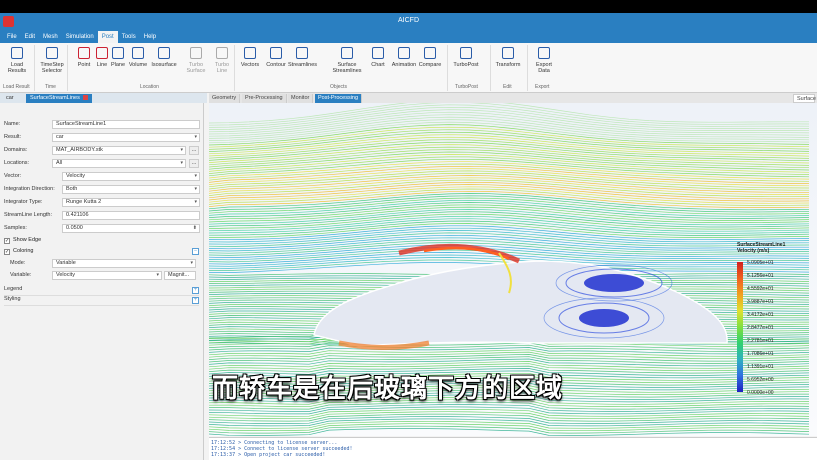 The height and width of the screenshot is (460, 817). I want to click on domains-select: MAT_AIRBODY.stk ▾, so click(119, 150).